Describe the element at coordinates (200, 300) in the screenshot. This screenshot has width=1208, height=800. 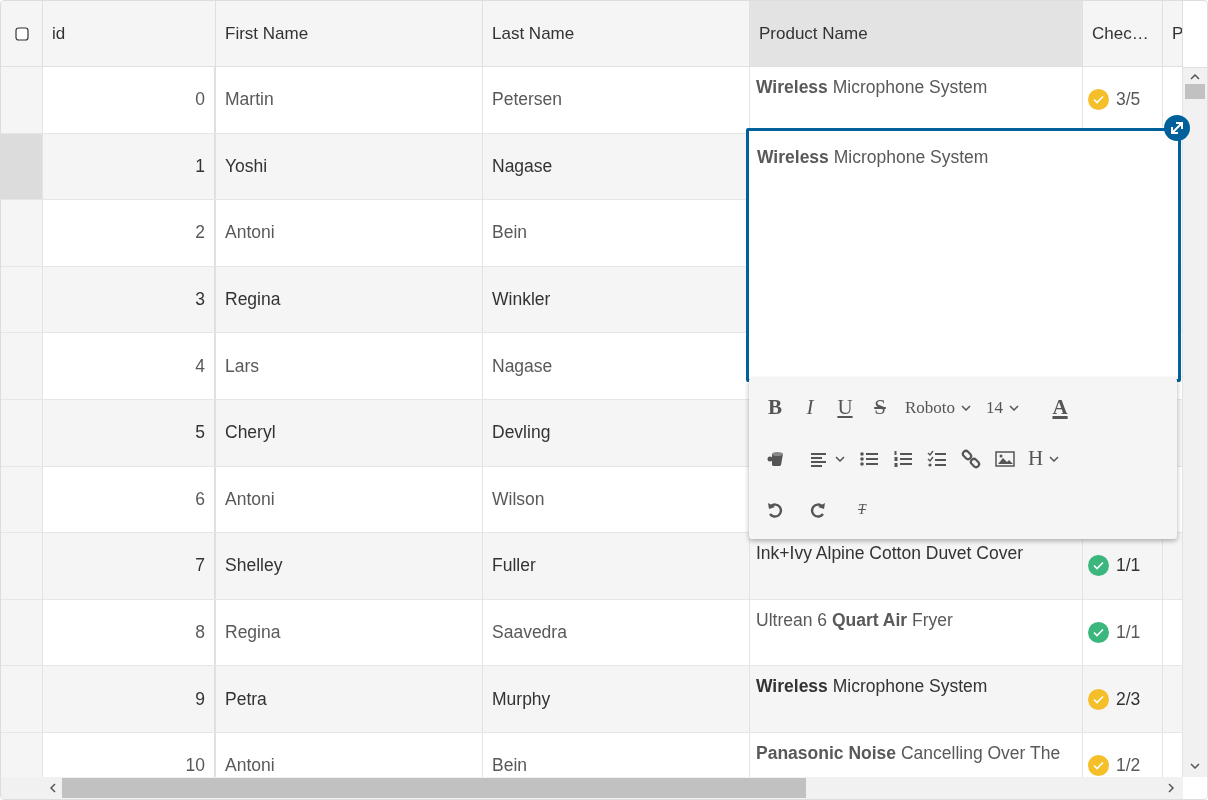
I see `table-cell: 3` at that location.